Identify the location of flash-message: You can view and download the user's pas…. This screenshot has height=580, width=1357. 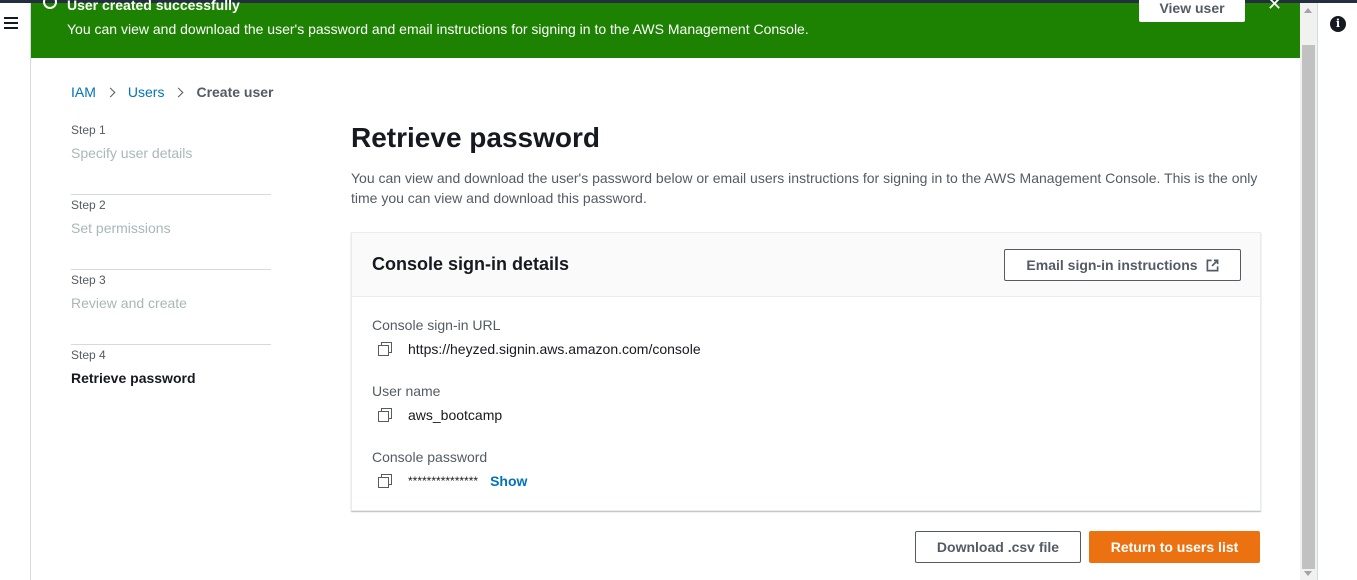
(438, 29).